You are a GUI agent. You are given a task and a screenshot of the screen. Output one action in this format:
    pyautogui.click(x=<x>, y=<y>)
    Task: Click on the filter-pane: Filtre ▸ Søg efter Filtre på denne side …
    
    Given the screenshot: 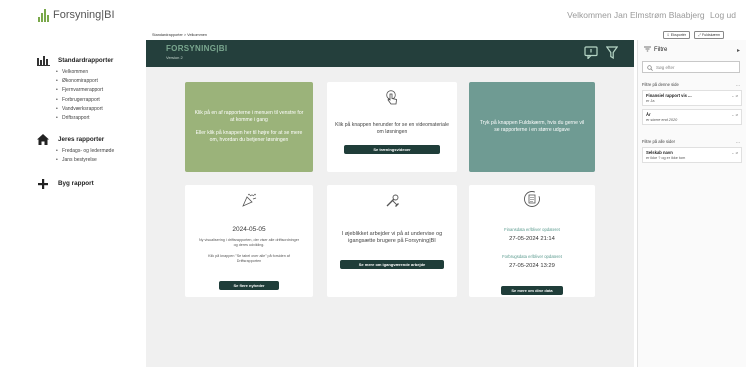 What is the action you would take?
    pyautogui.click(x=691, y=203)
    